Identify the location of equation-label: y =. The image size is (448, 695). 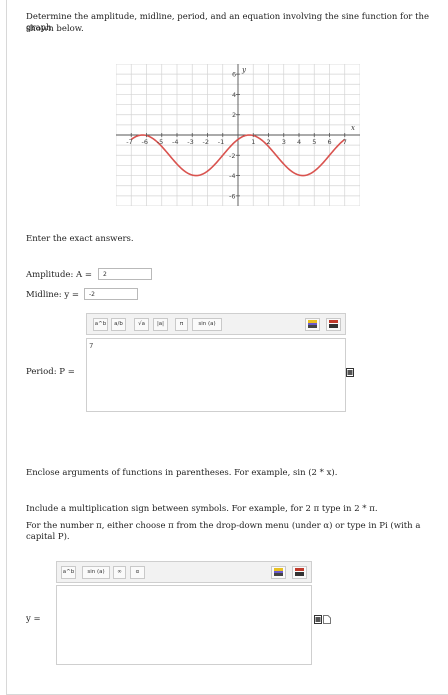
(33, 619).